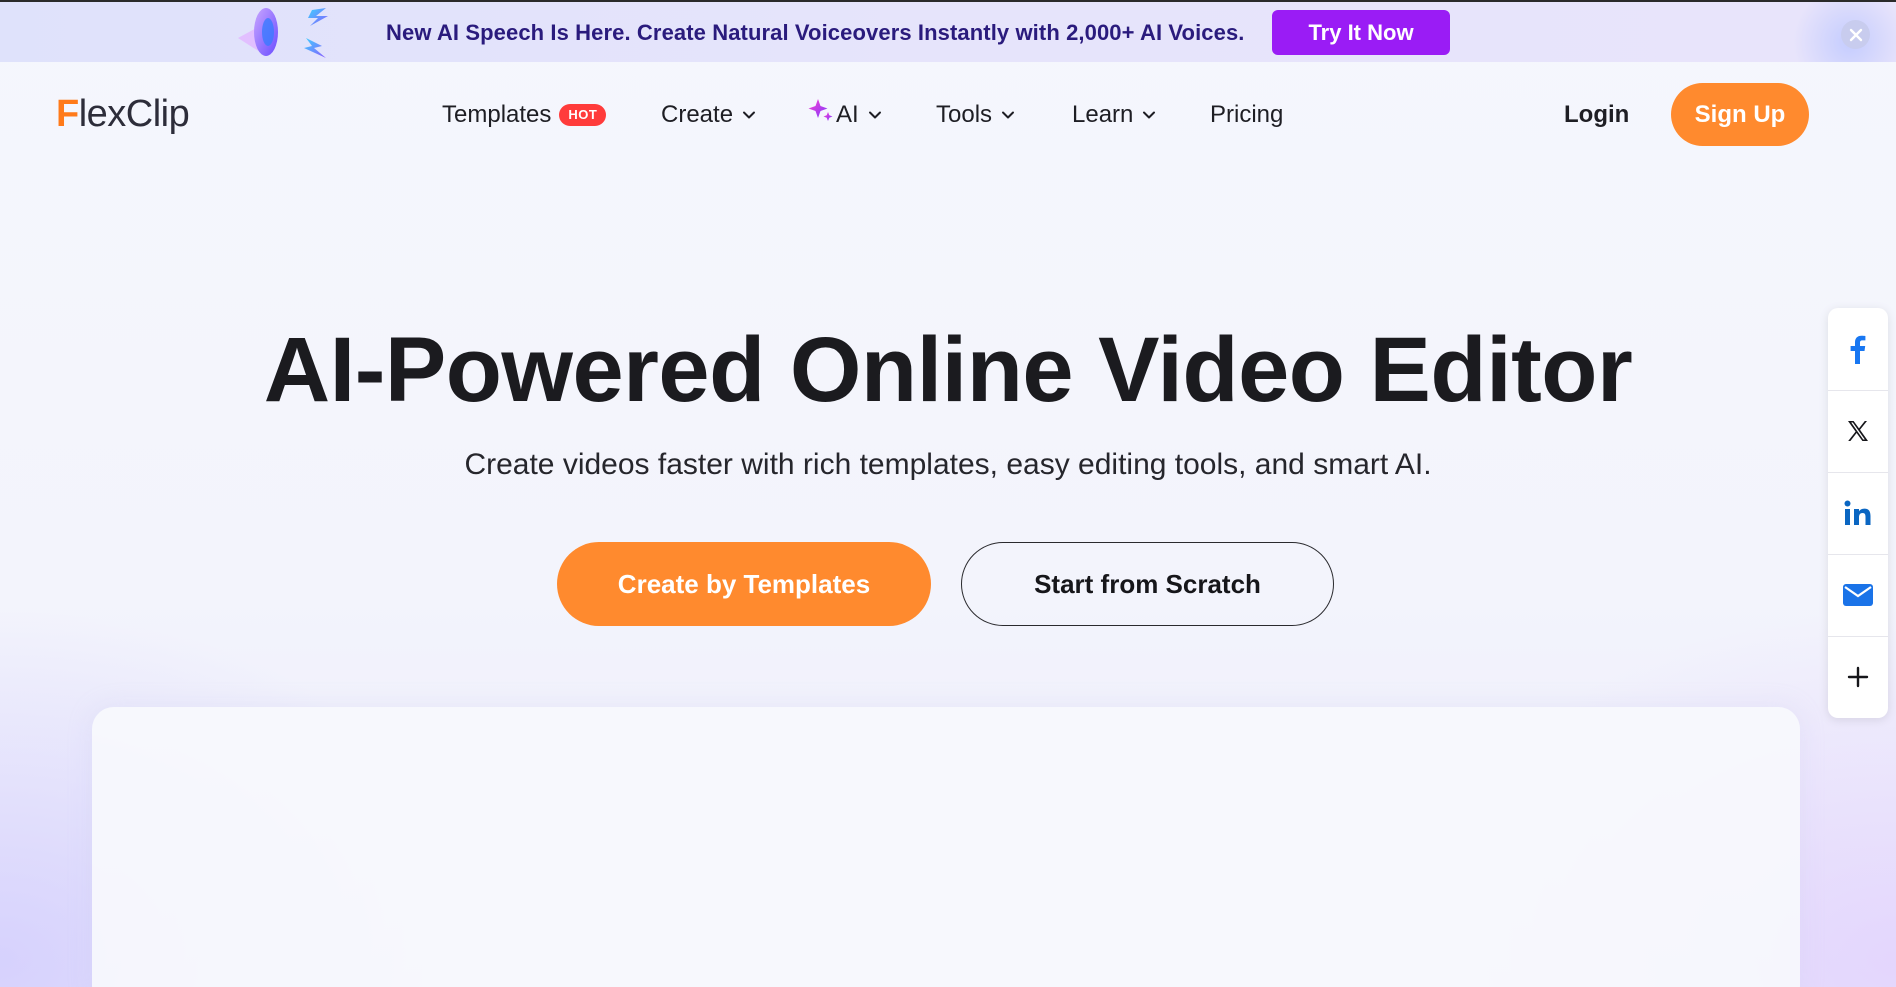  What do you see at coordinates (697, 114) in the screenshot?
I see `nav-create-label: Create` at bounding box center [697, 114].